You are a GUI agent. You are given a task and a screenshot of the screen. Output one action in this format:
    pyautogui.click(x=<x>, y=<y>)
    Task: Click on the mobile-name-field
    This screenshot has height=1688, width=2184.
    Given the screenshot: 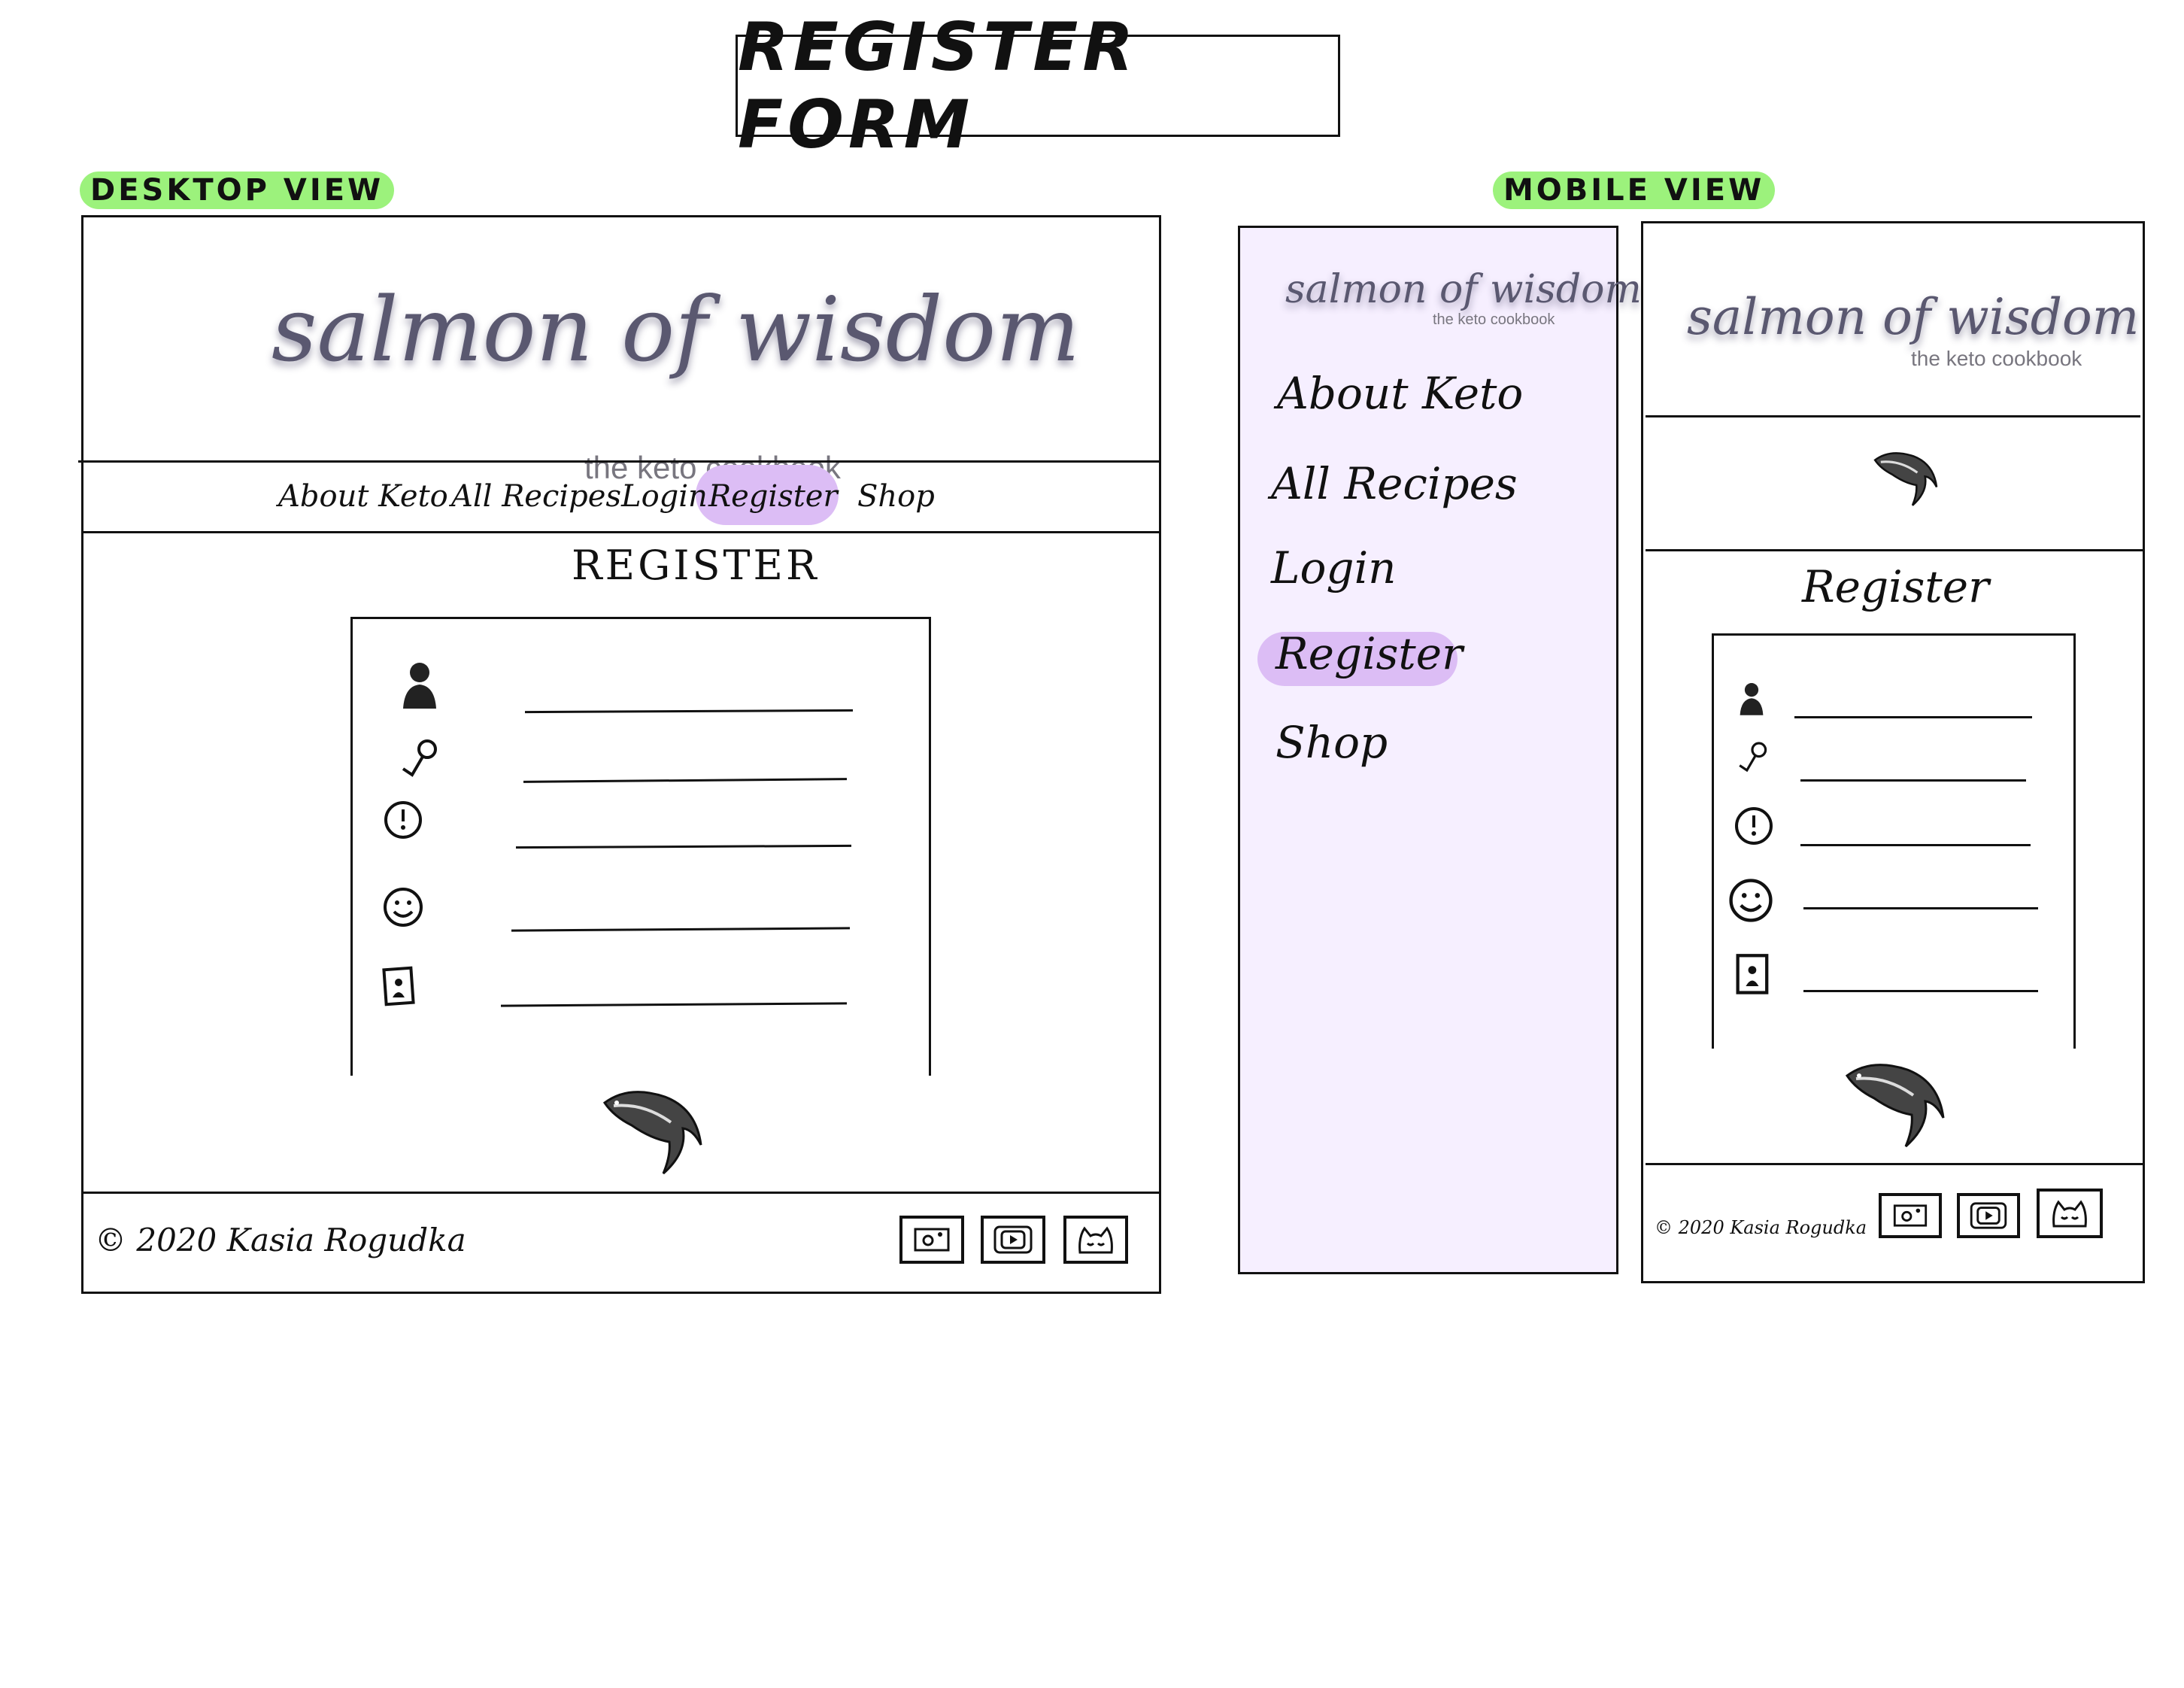 What is the action you would take?
    pyautogui.click(x=1920, y=908)
    